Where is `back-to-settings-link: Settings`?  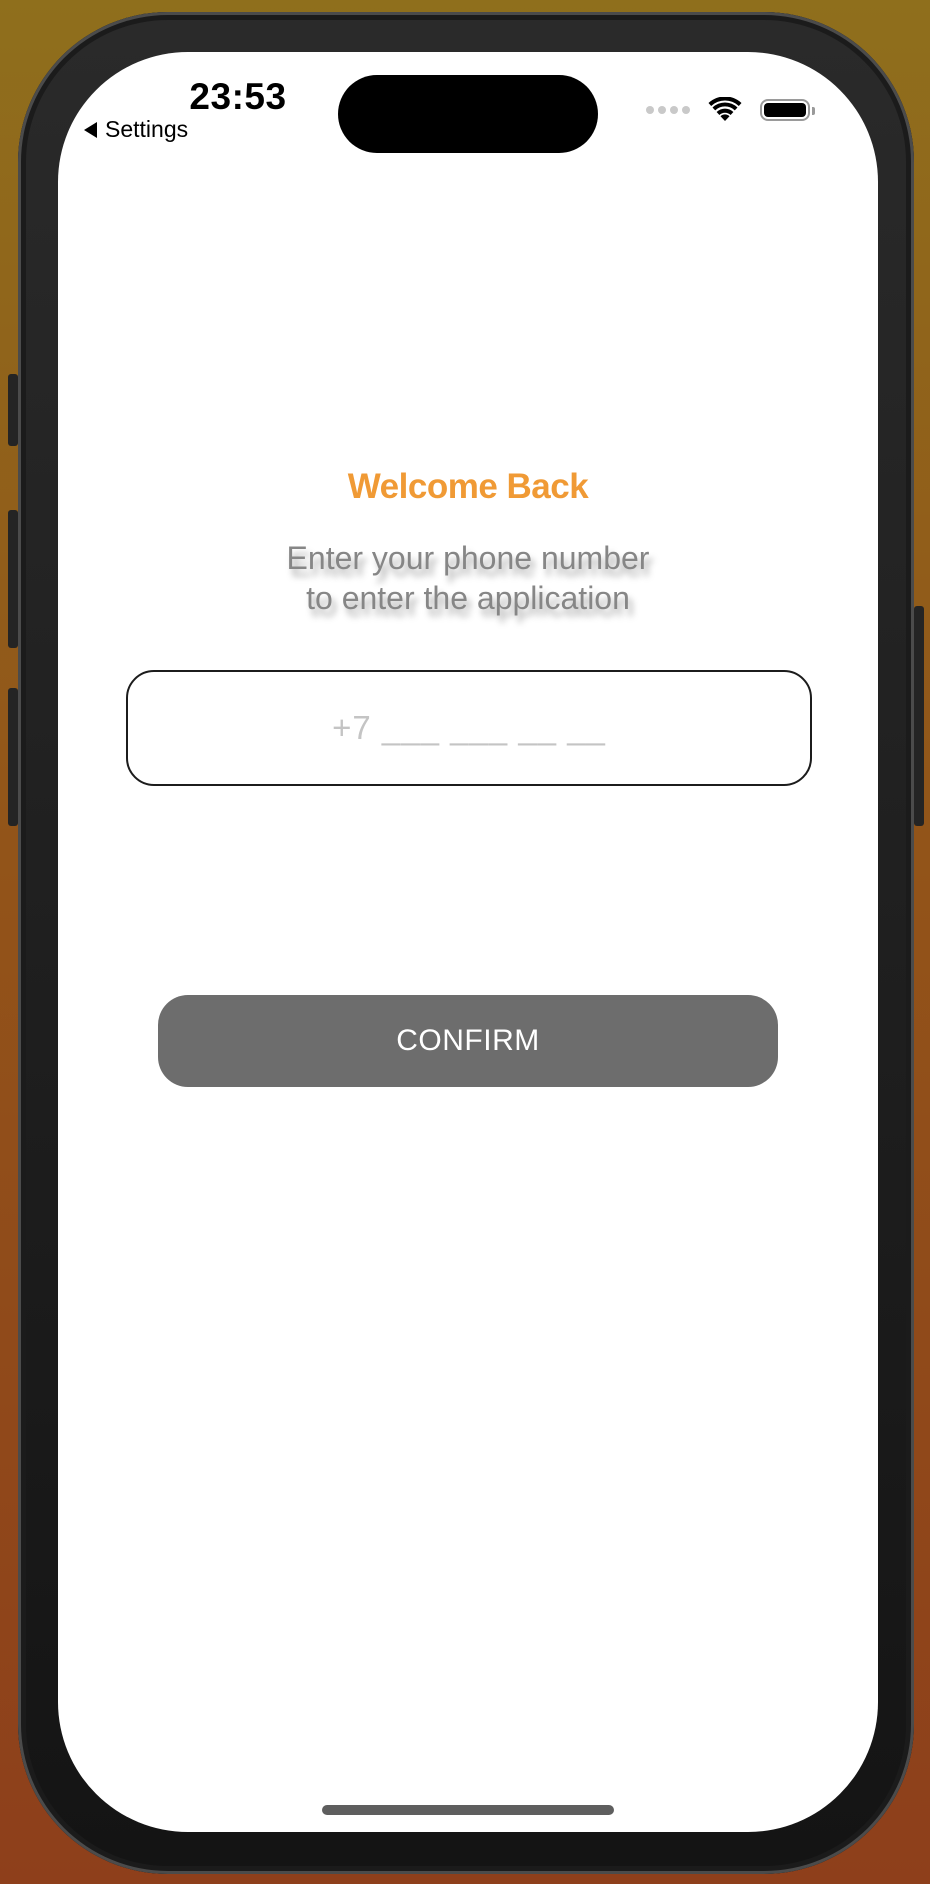 back-to-settings-link: Settings is located at coordinates (136, 129).